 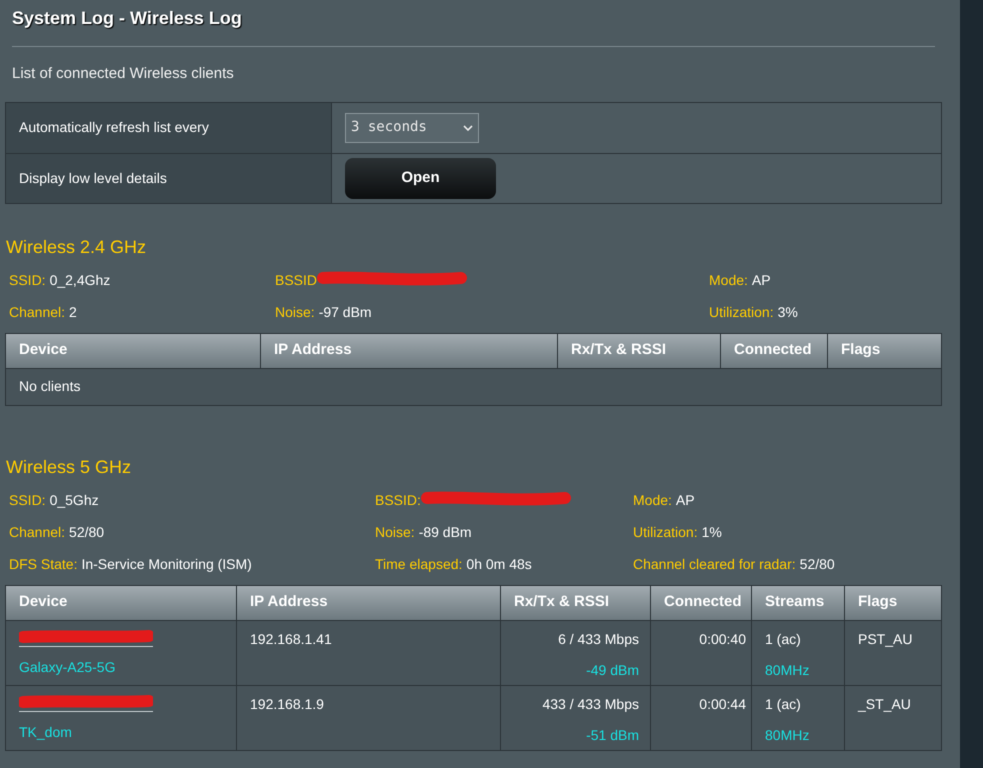 I want to click on section-heading: Wireless 5 GHz, so click(x=69, y=467).